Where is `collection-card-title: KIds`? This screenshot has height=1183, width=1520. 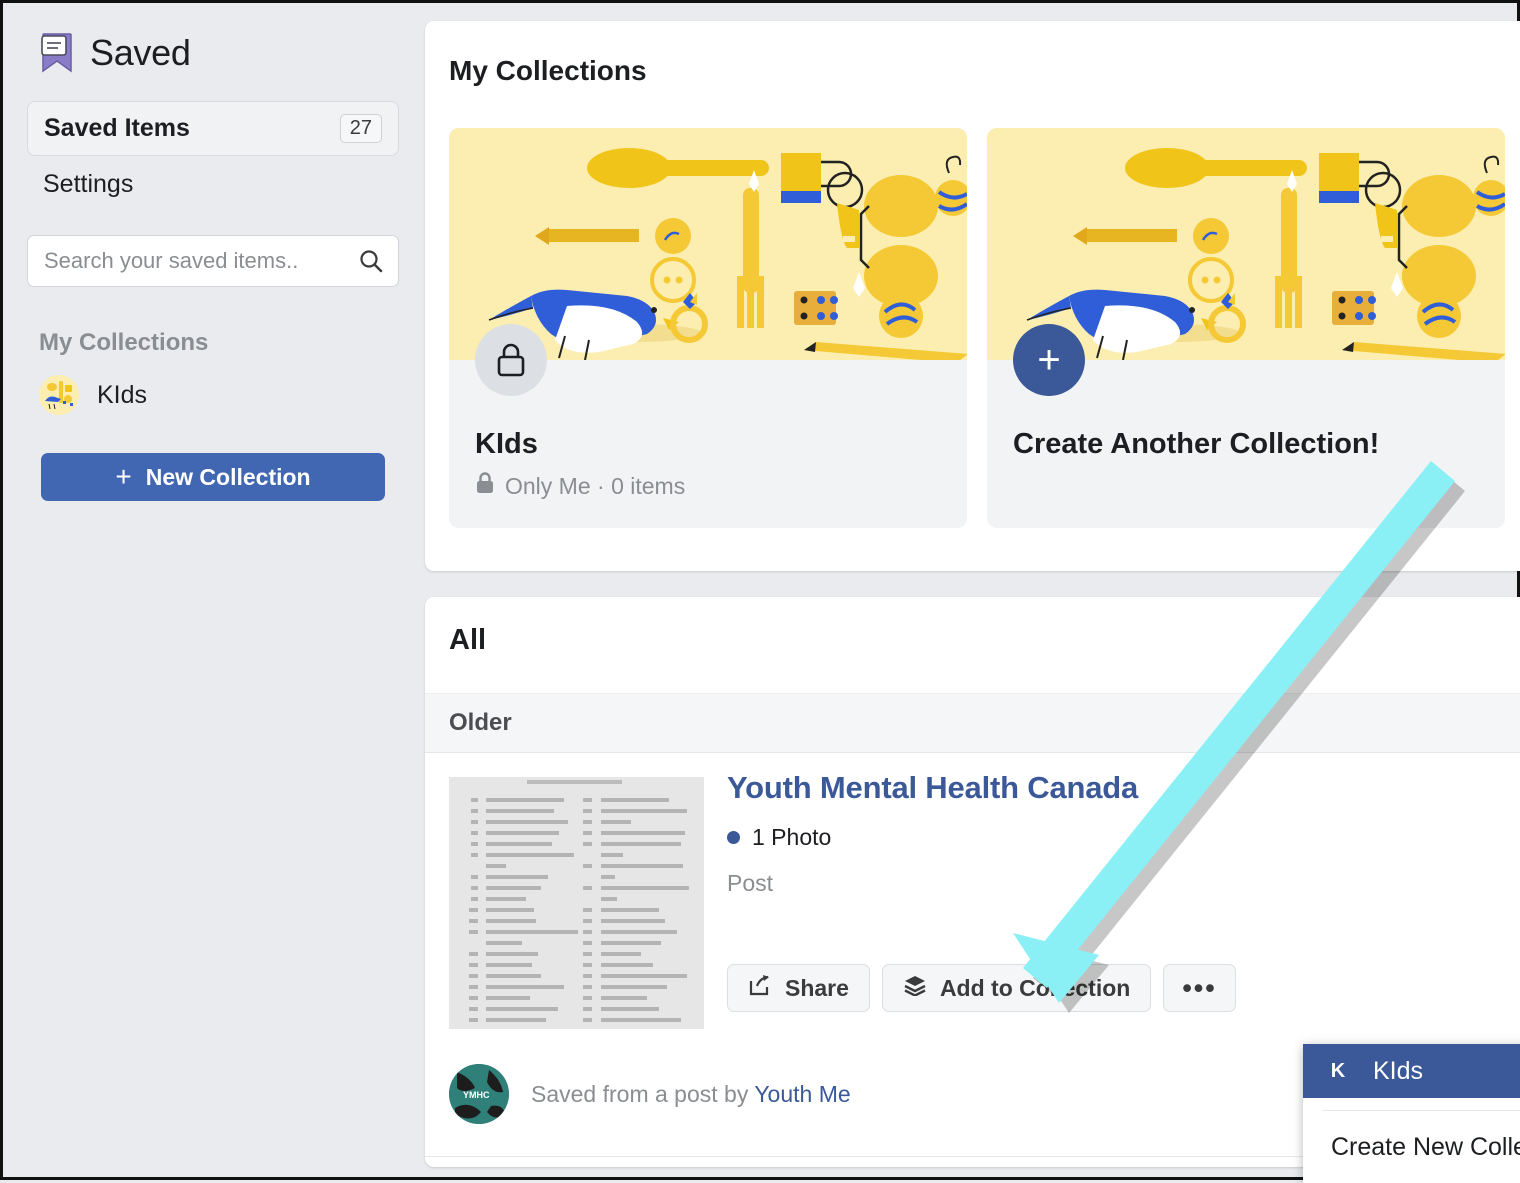
collection-card-title: KIds is located at coordinates (506, 444).